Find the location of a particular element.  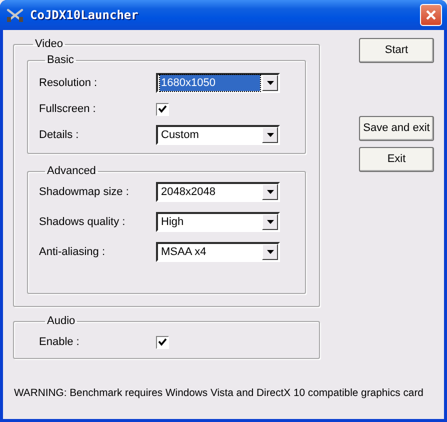

group-label: Advanced is located at coordinates (71, 171).